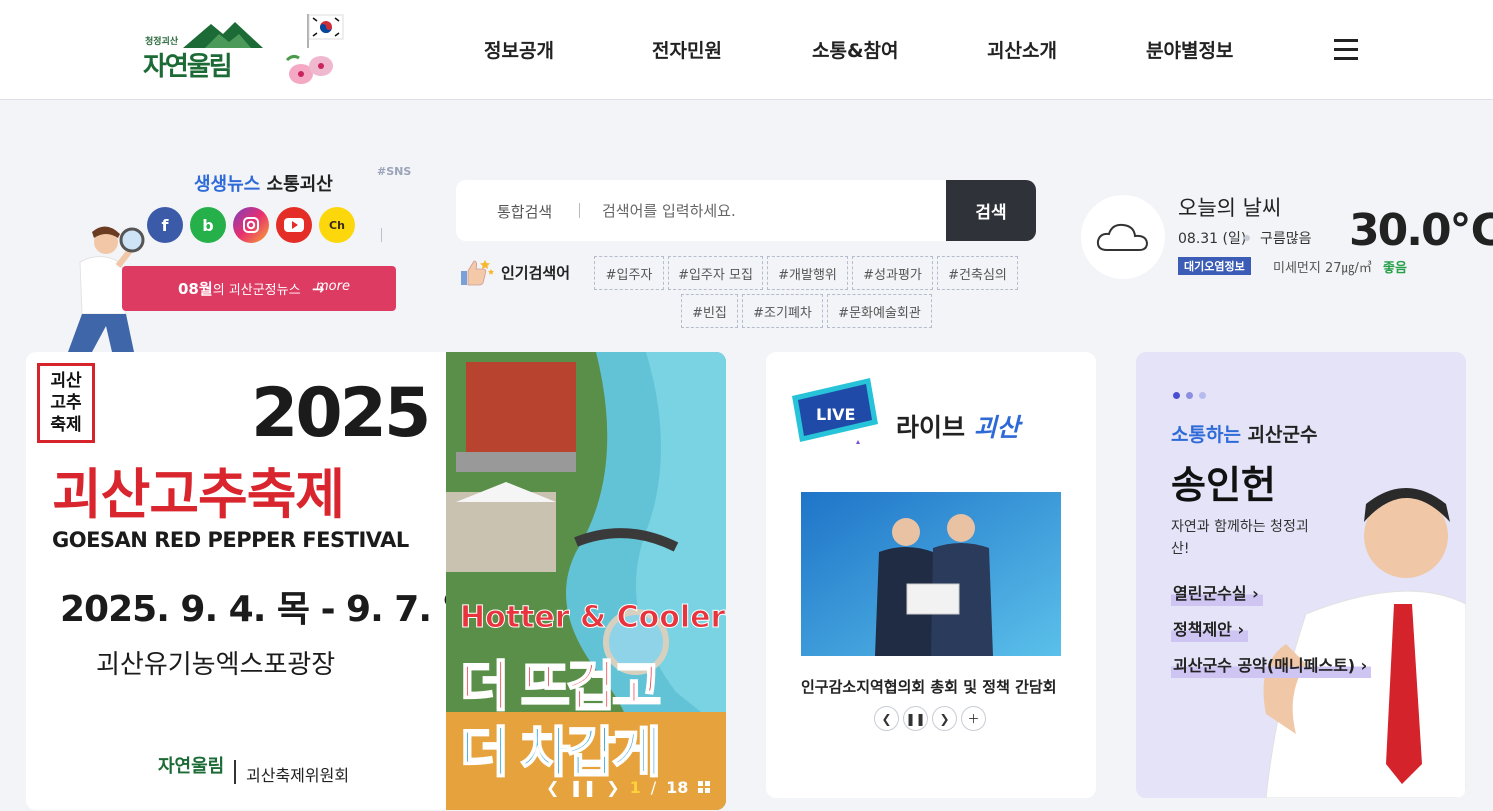 The height and width of the screenshot is (811, 1493). Describe the element at coordinates (1022, 49) in the screenshot. I see `nav-about-goesan: 괴산소개` at that location.